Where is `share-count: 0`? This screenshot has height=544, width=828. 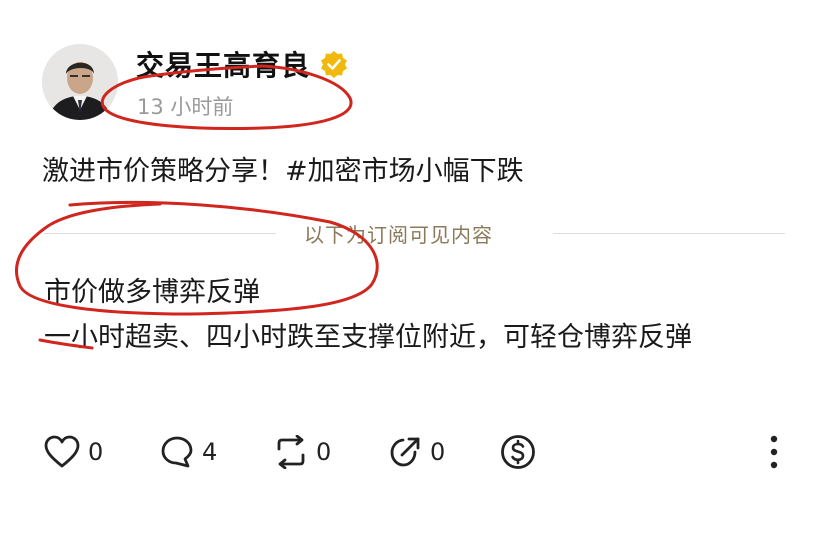 share-count: 0 is located at coordinates (438, 452).